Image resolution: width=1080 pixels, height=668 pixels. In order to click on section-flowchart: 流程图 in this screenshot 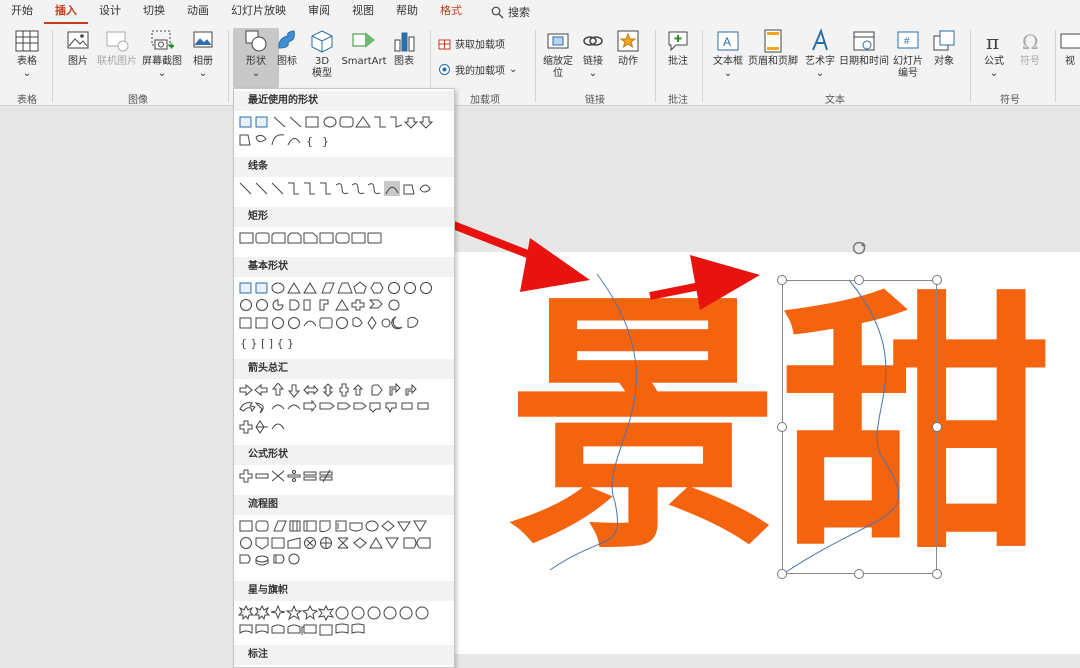, I will do `click(344, 505)`.